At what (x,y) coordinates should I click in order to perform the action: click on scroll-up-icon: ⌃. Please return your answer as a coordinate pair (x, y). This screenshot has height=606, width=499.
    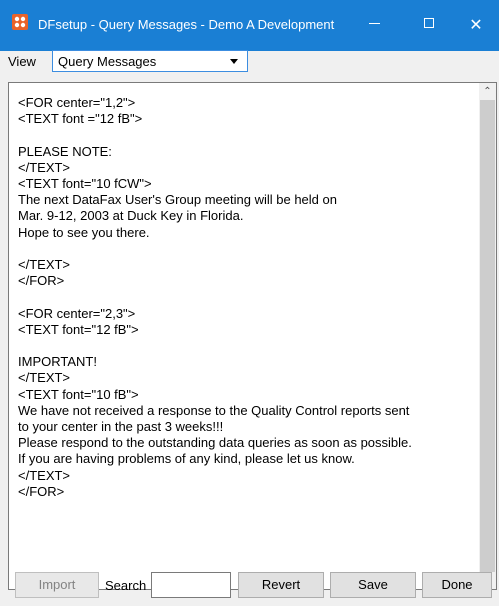
    Looking at the image, I should click on (487, 91).